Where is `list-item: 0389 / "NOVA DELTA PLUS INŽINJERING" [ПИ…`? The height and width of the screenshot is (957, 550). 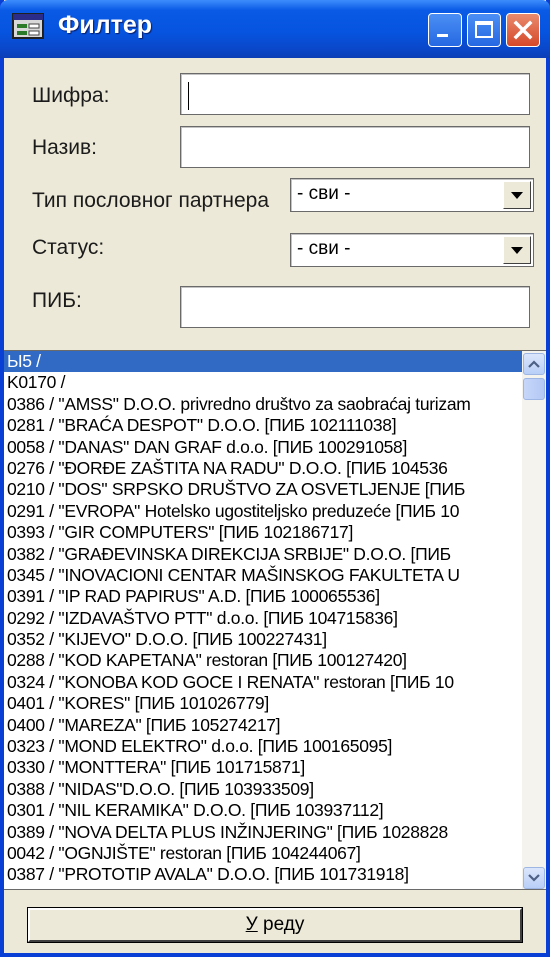 list-item: 0389 / "NOVA DELTA PLUS INŽINJERING" [ПИ… is located at coordinates (263, 832).